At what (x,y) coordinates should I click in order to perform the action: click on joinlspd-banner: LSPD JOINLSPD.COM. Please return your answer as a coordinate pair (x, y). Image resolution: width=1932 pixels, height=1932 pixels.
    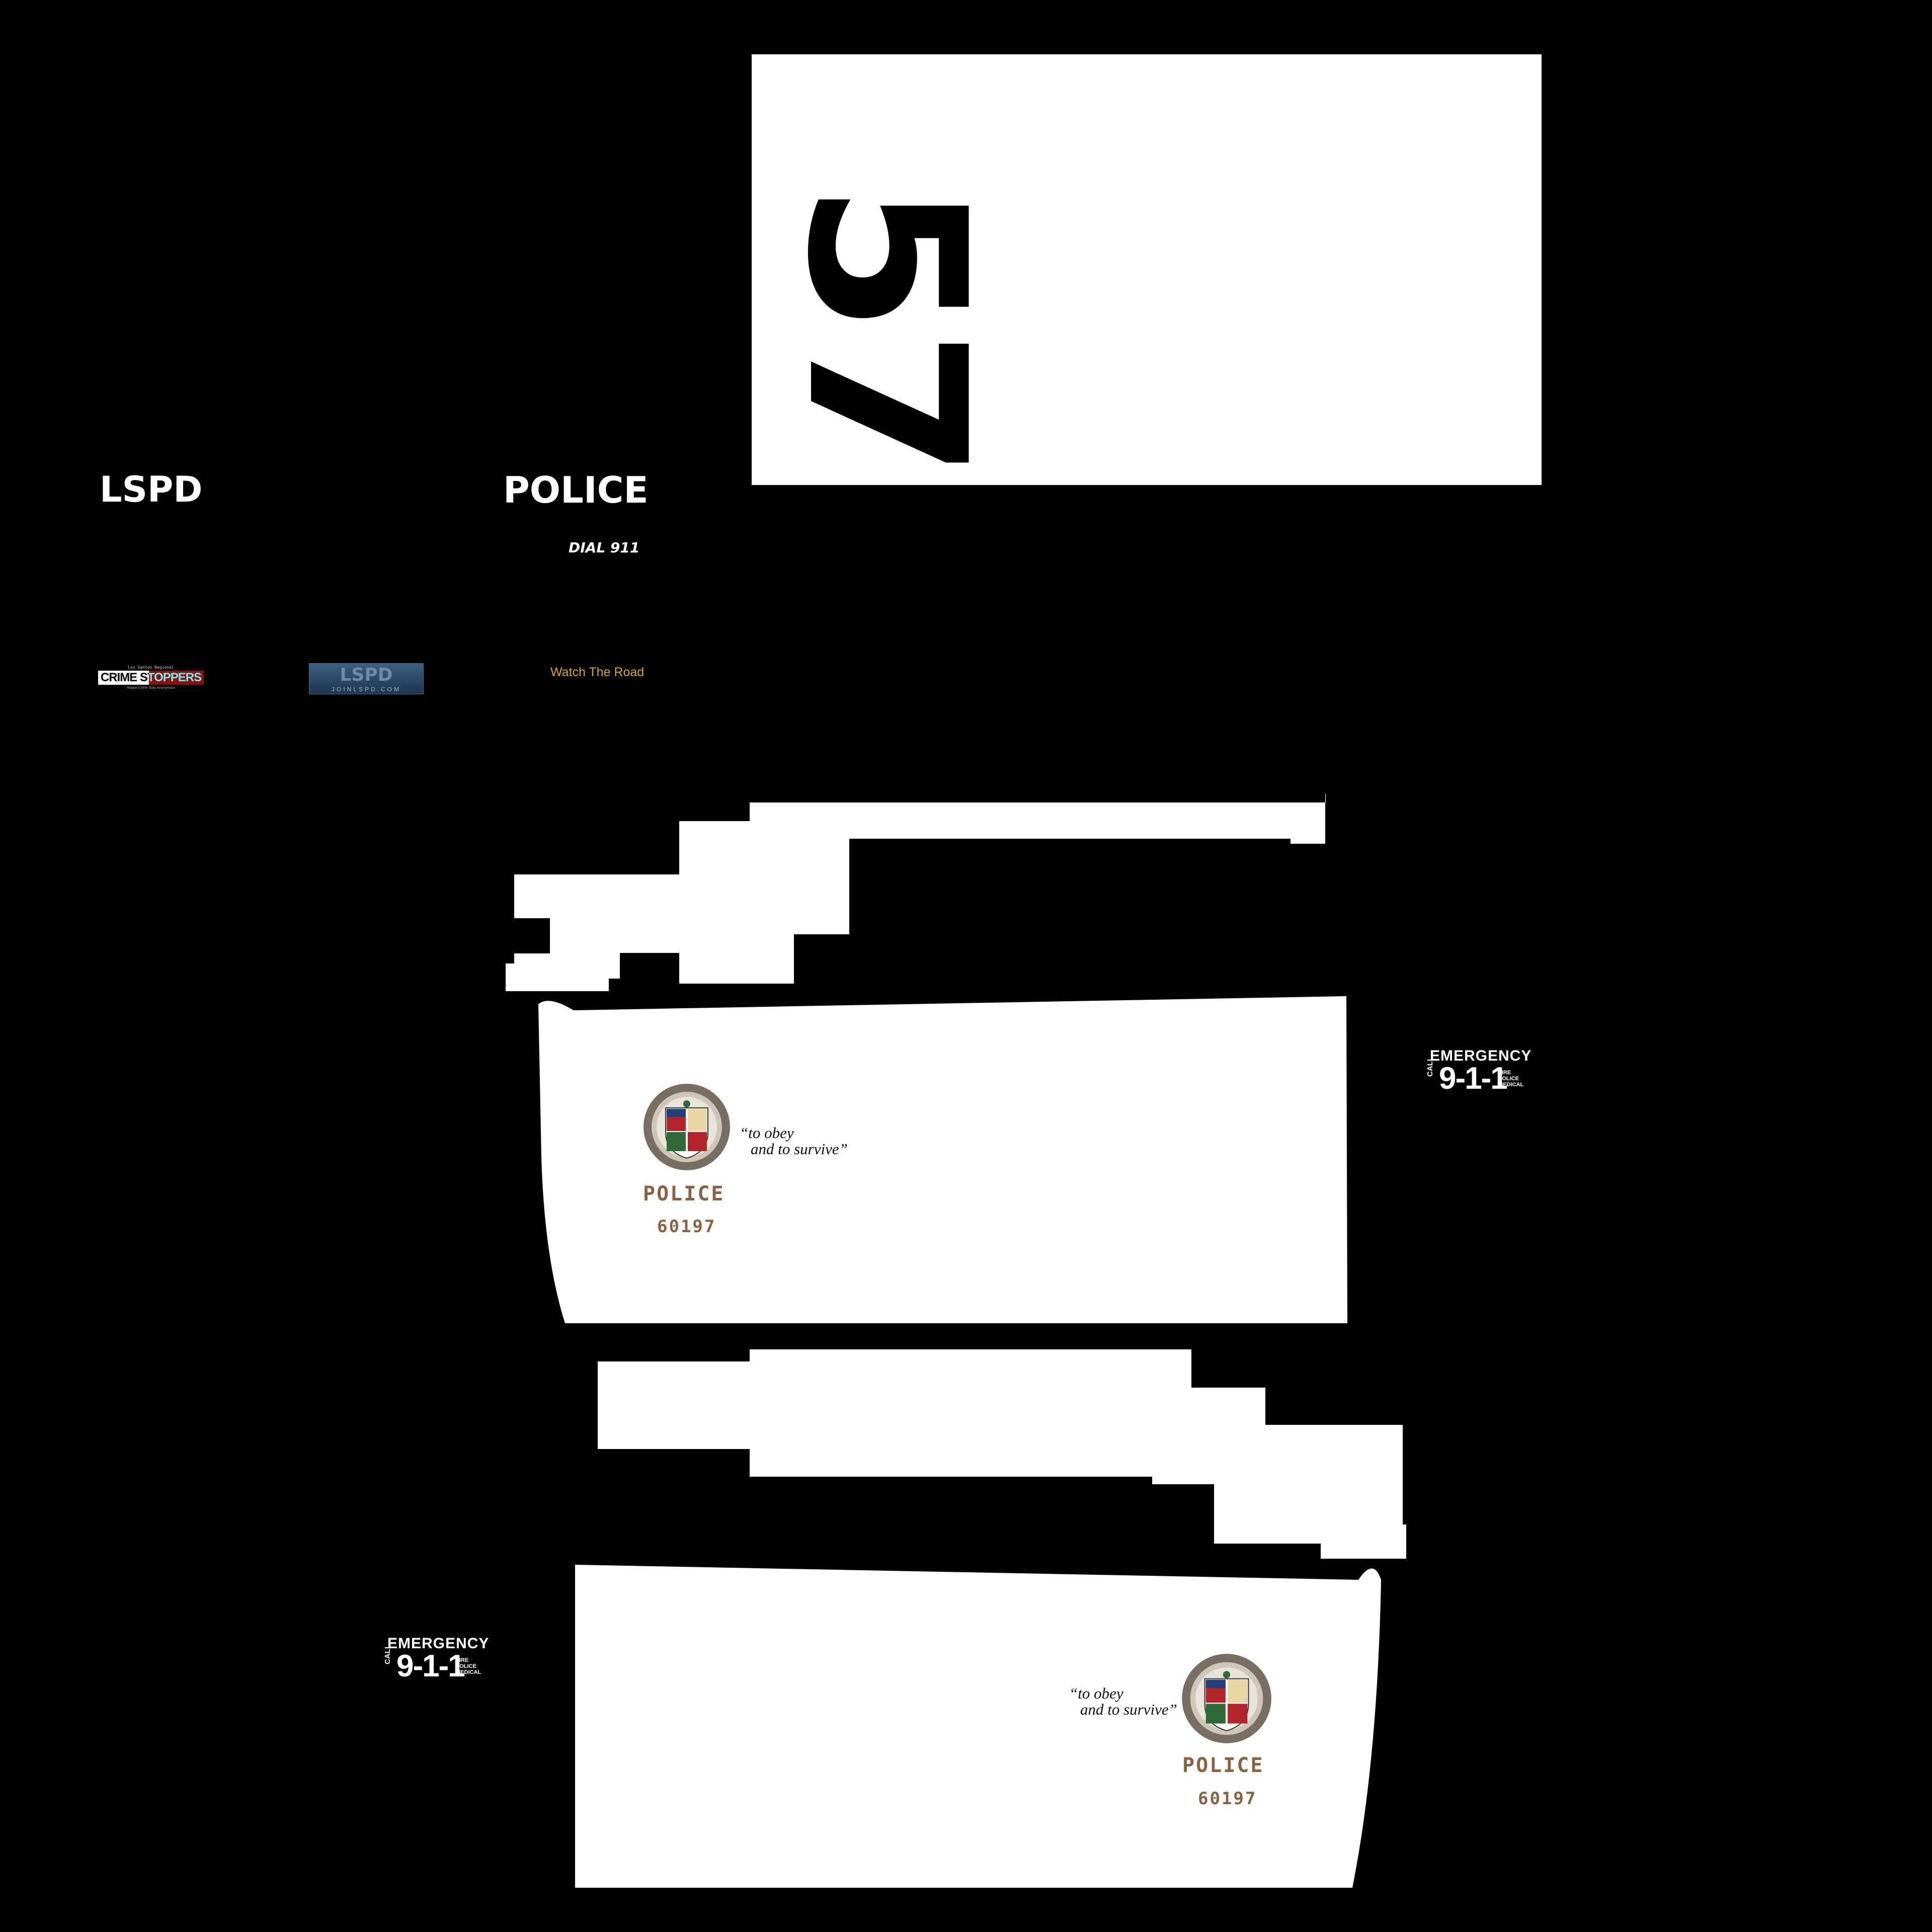
    Looking at the image, I should click on (367, 679).